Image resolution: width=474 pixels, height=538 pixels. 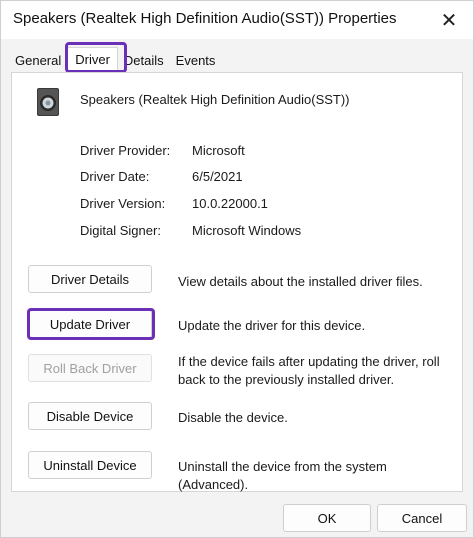 I want to click on digital-signer-label: Digital Signer:, so click(x=120, y=230).